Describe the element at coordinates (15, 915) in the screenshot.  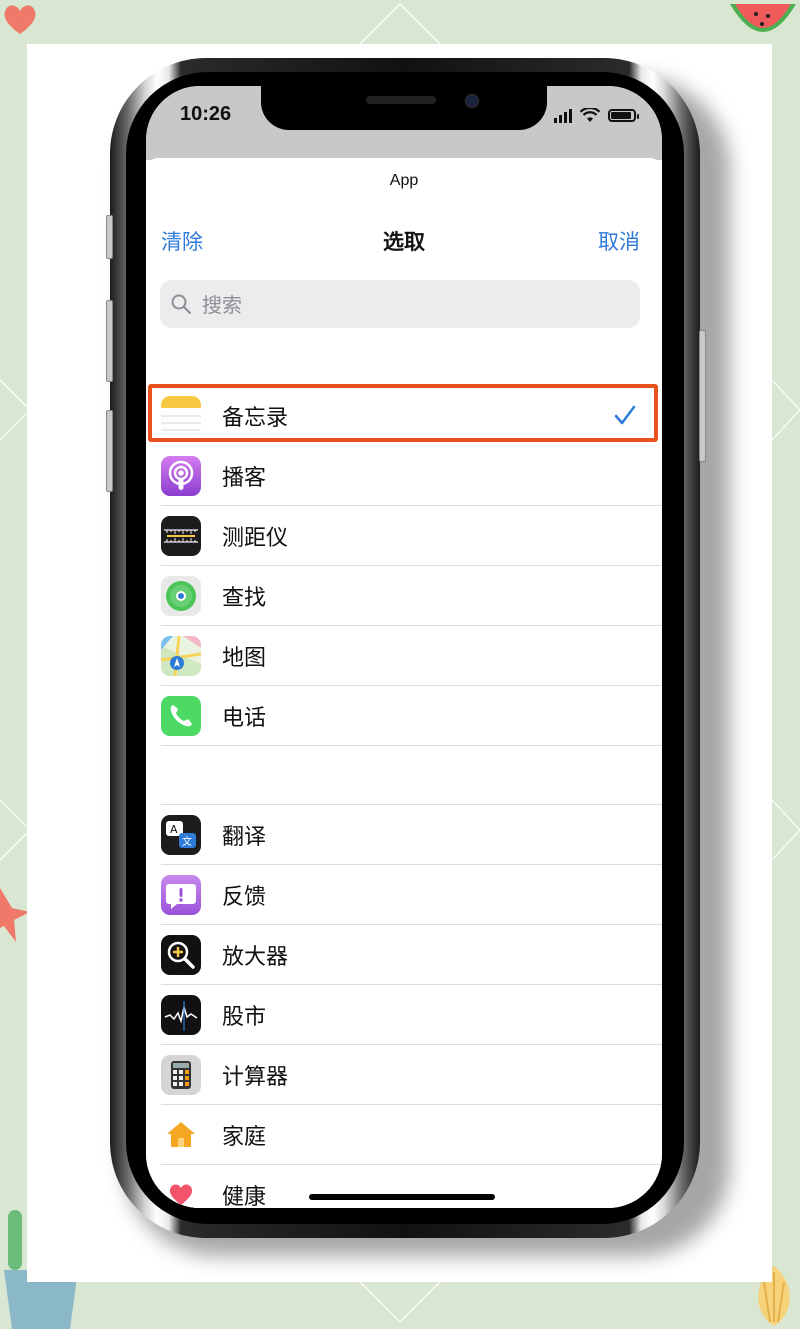
I see `starfish-decoration` at that location.